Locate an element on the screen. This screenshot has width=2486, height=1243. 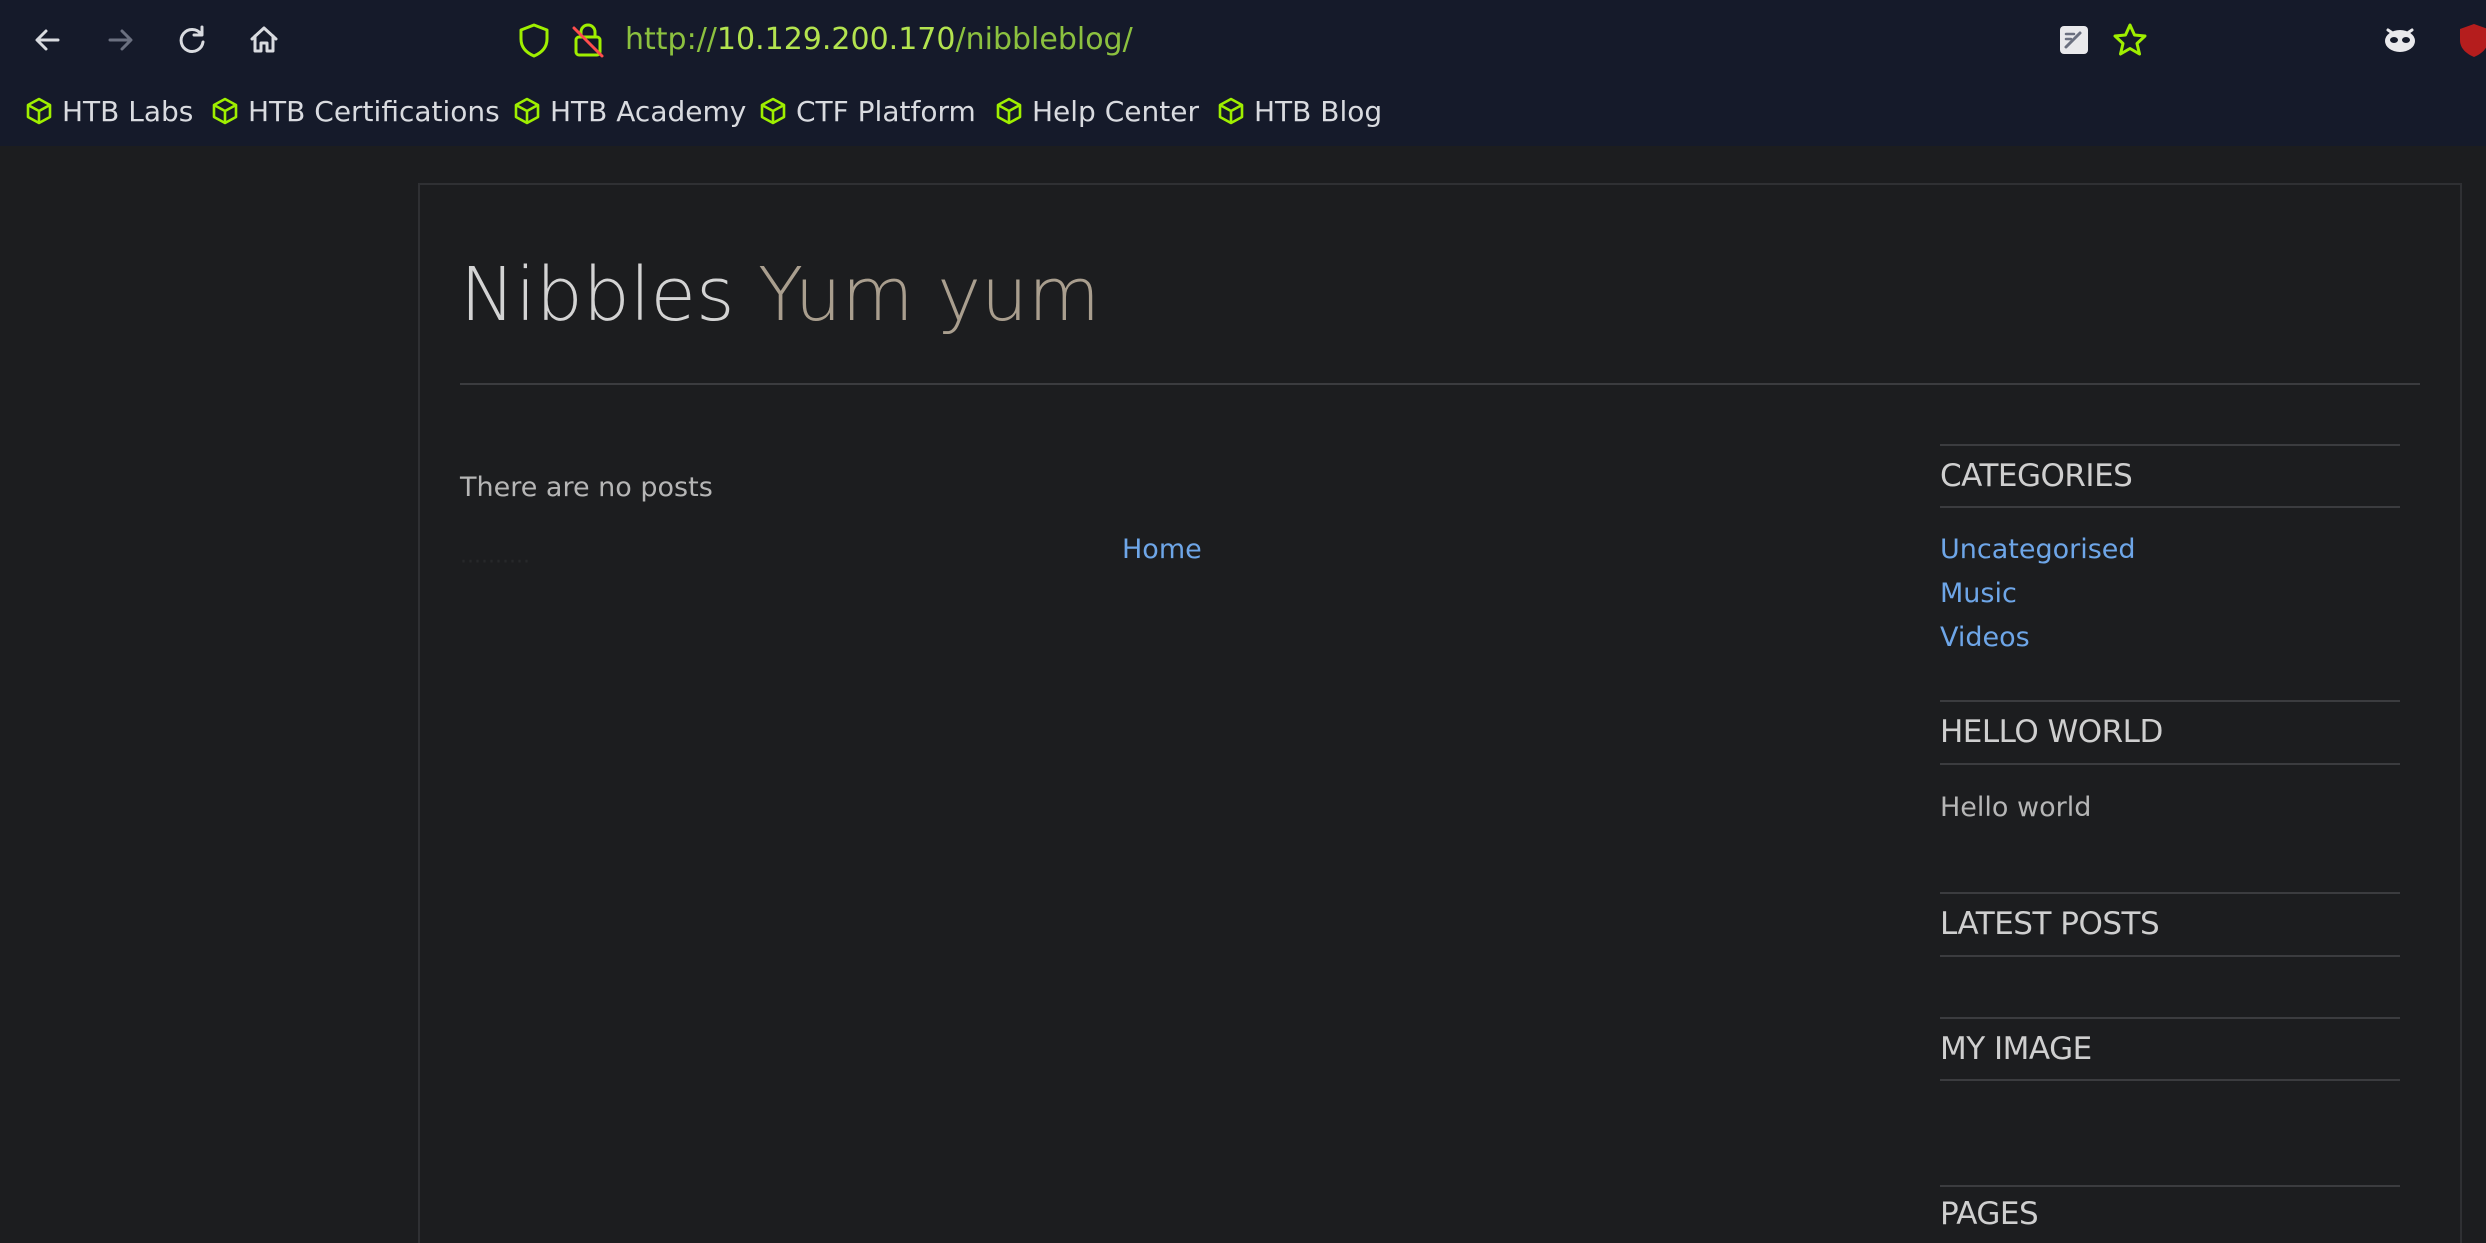
bookmark-htb-labs: HTB Labs is located at coordinates (108, 111).